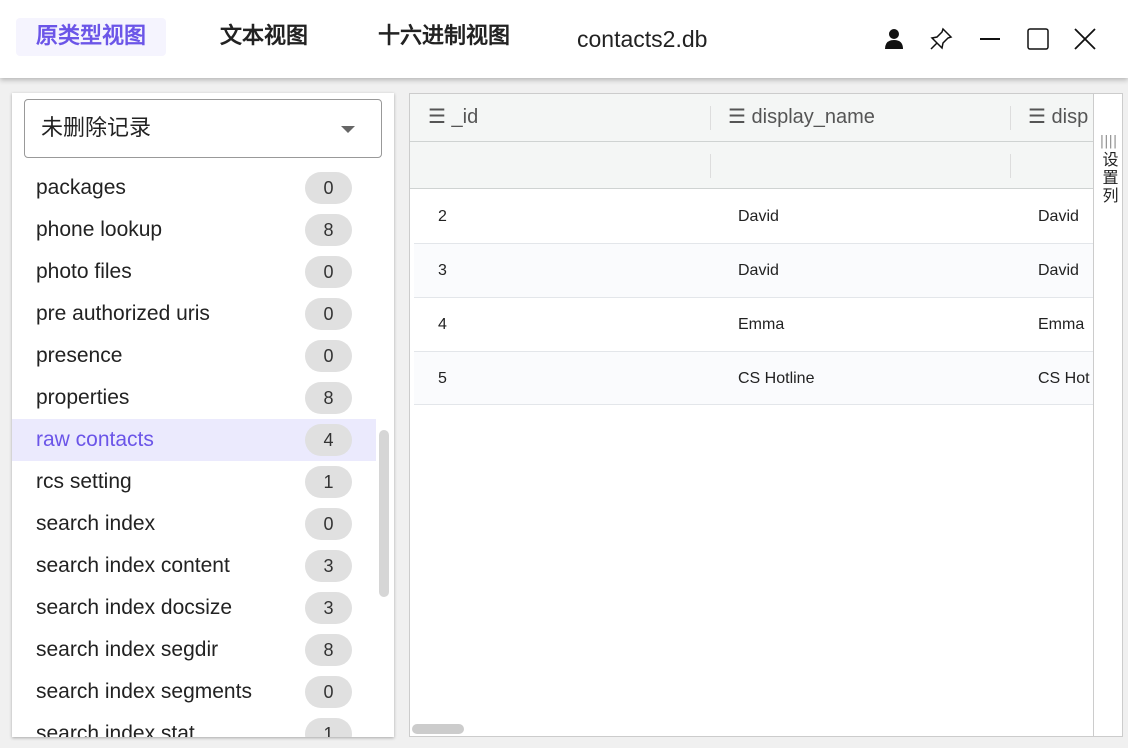  What do you see at coordinates (133, 565) in the screenshot?
I see `table-name: search index content` at bounding box center [133, 565].